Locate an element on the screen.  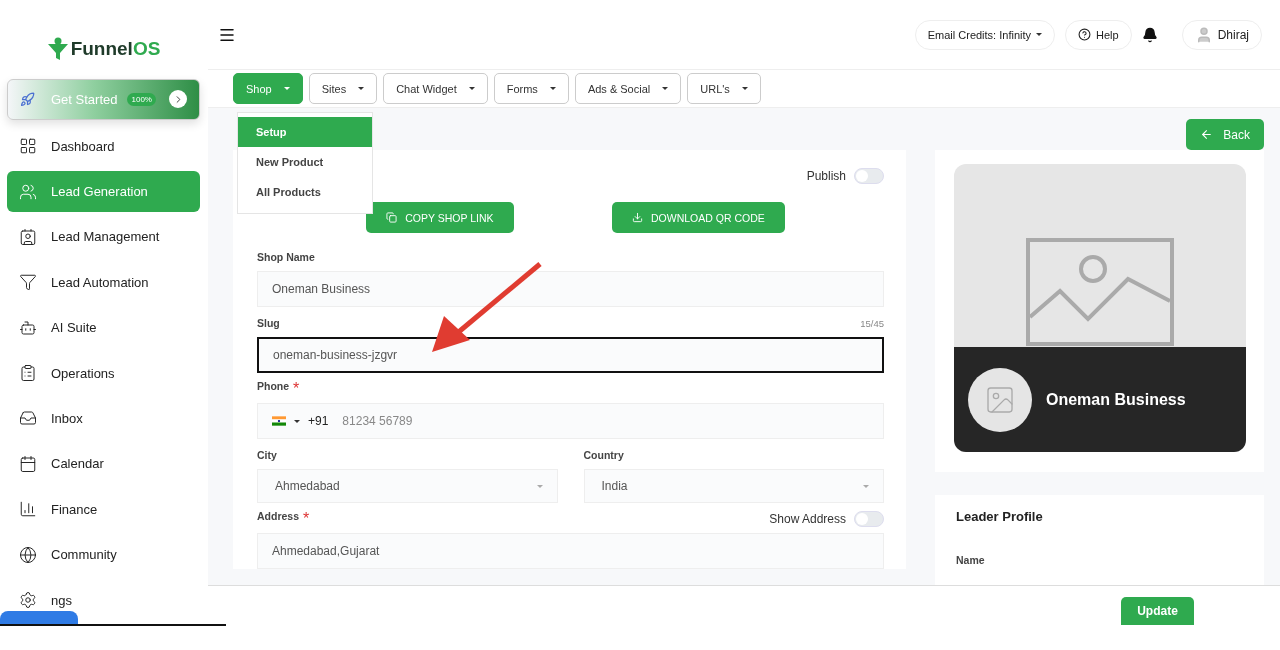
sidebar-item: Dashboard is located at coordinates (103, 146).